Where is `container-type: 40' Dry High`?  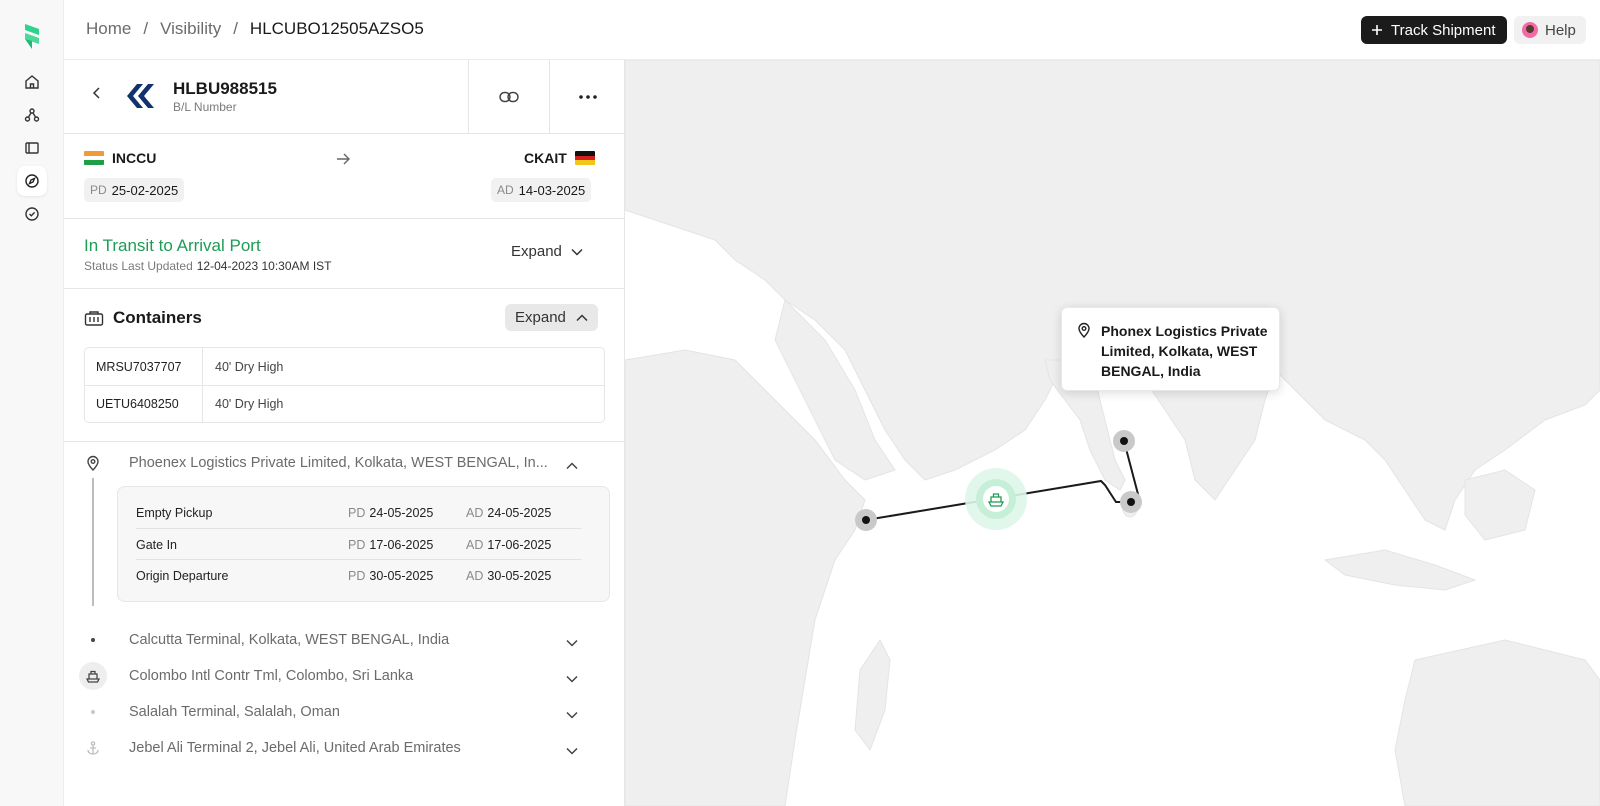 container-type: 40' Dry High is located at coordinates (249, 366).